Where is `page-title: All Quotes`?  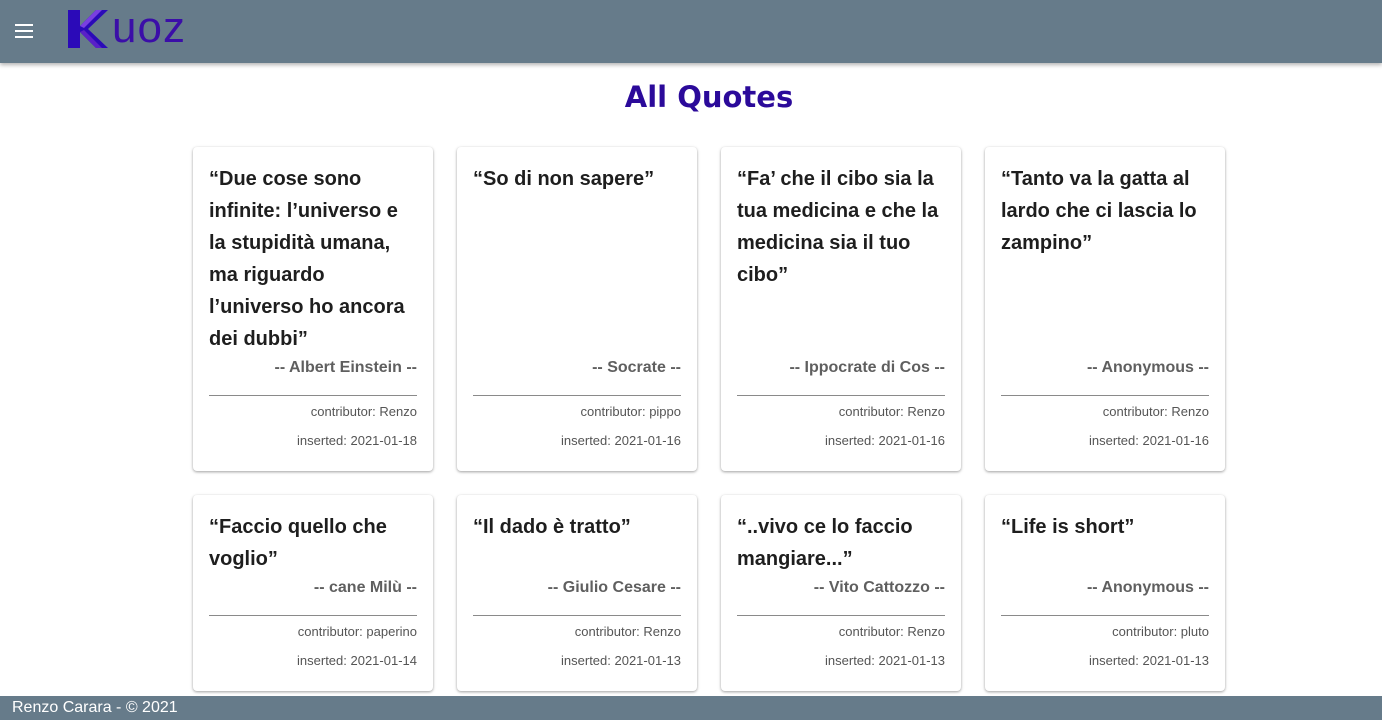
page-title: All Quotes is located at coordinates (709, 97).